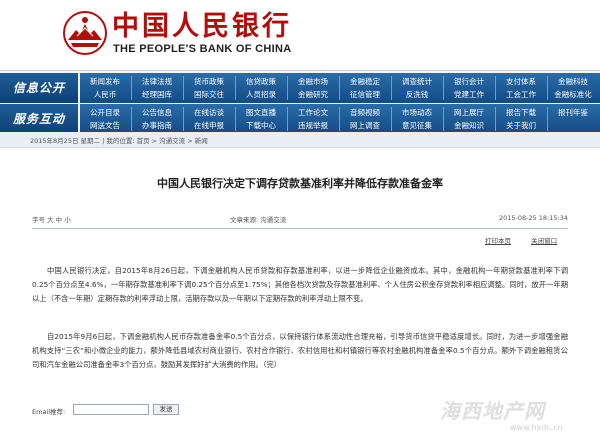 This screenshot has width=600, height=439. I want to click on site-watermark: 海西地产网 www.hxdc.cn, so click(520, 417).